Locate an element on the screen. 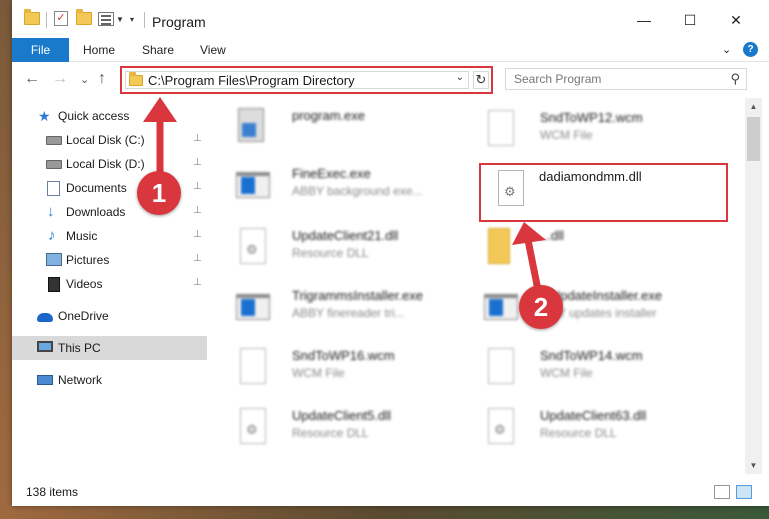  step-2-badge: 2 is located at coordinates (541, 307).